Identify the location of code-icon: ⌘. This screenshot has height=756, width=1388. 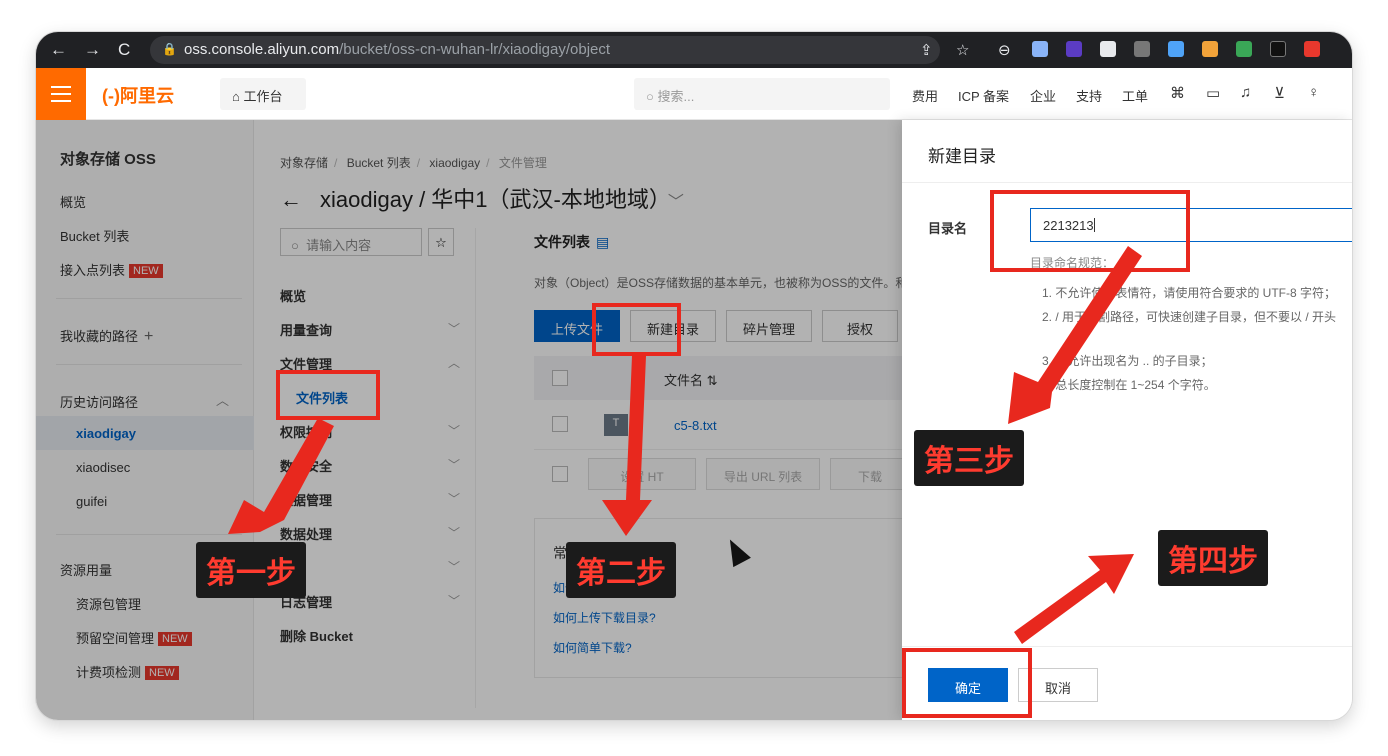
(1177, 93).